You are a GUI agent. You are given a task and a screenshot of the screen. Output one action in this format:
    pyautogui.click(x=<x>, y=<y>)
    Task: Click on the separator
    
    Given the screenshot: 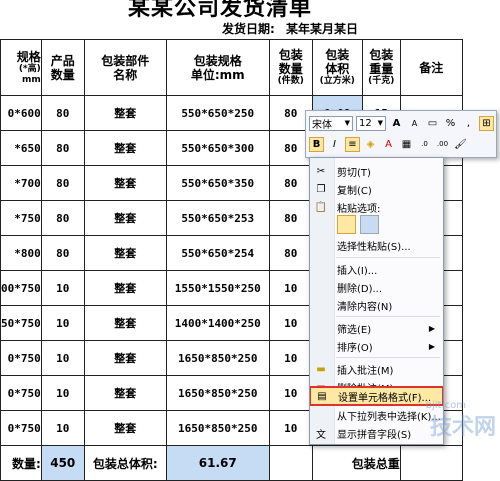 What is the action you would take?
    pyautogui.click(x=388, y=316)
    